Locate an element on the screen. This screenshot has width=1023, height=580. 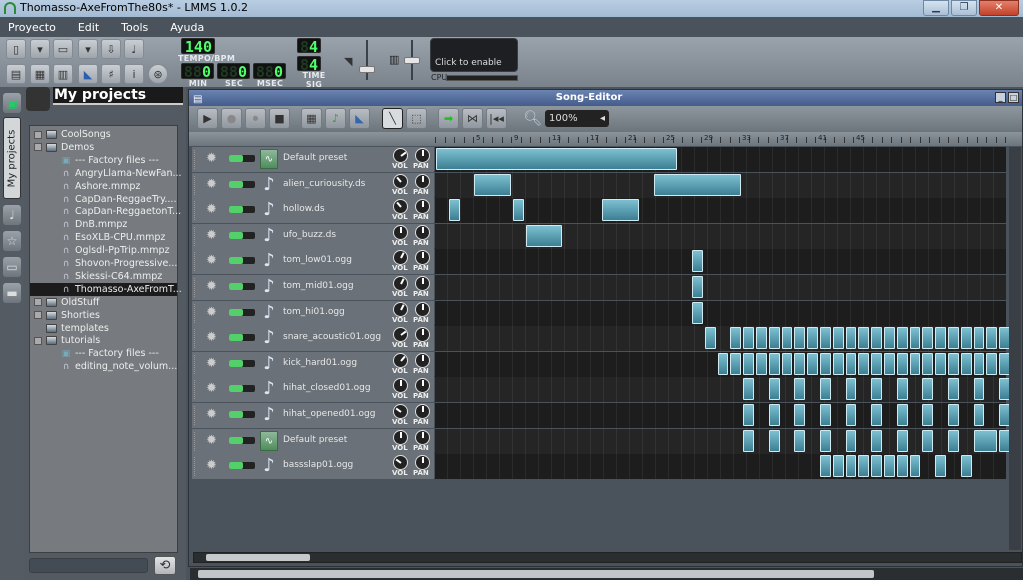
main-horizontal-scrollbar is located at coordinates (606, 574).